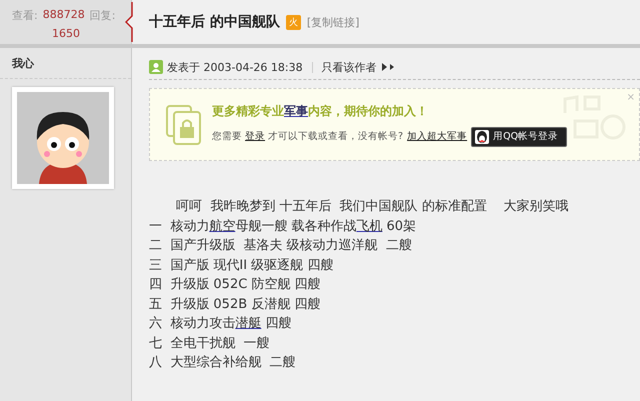  I want to click on keyword-link: 航空, so click(222, 226).